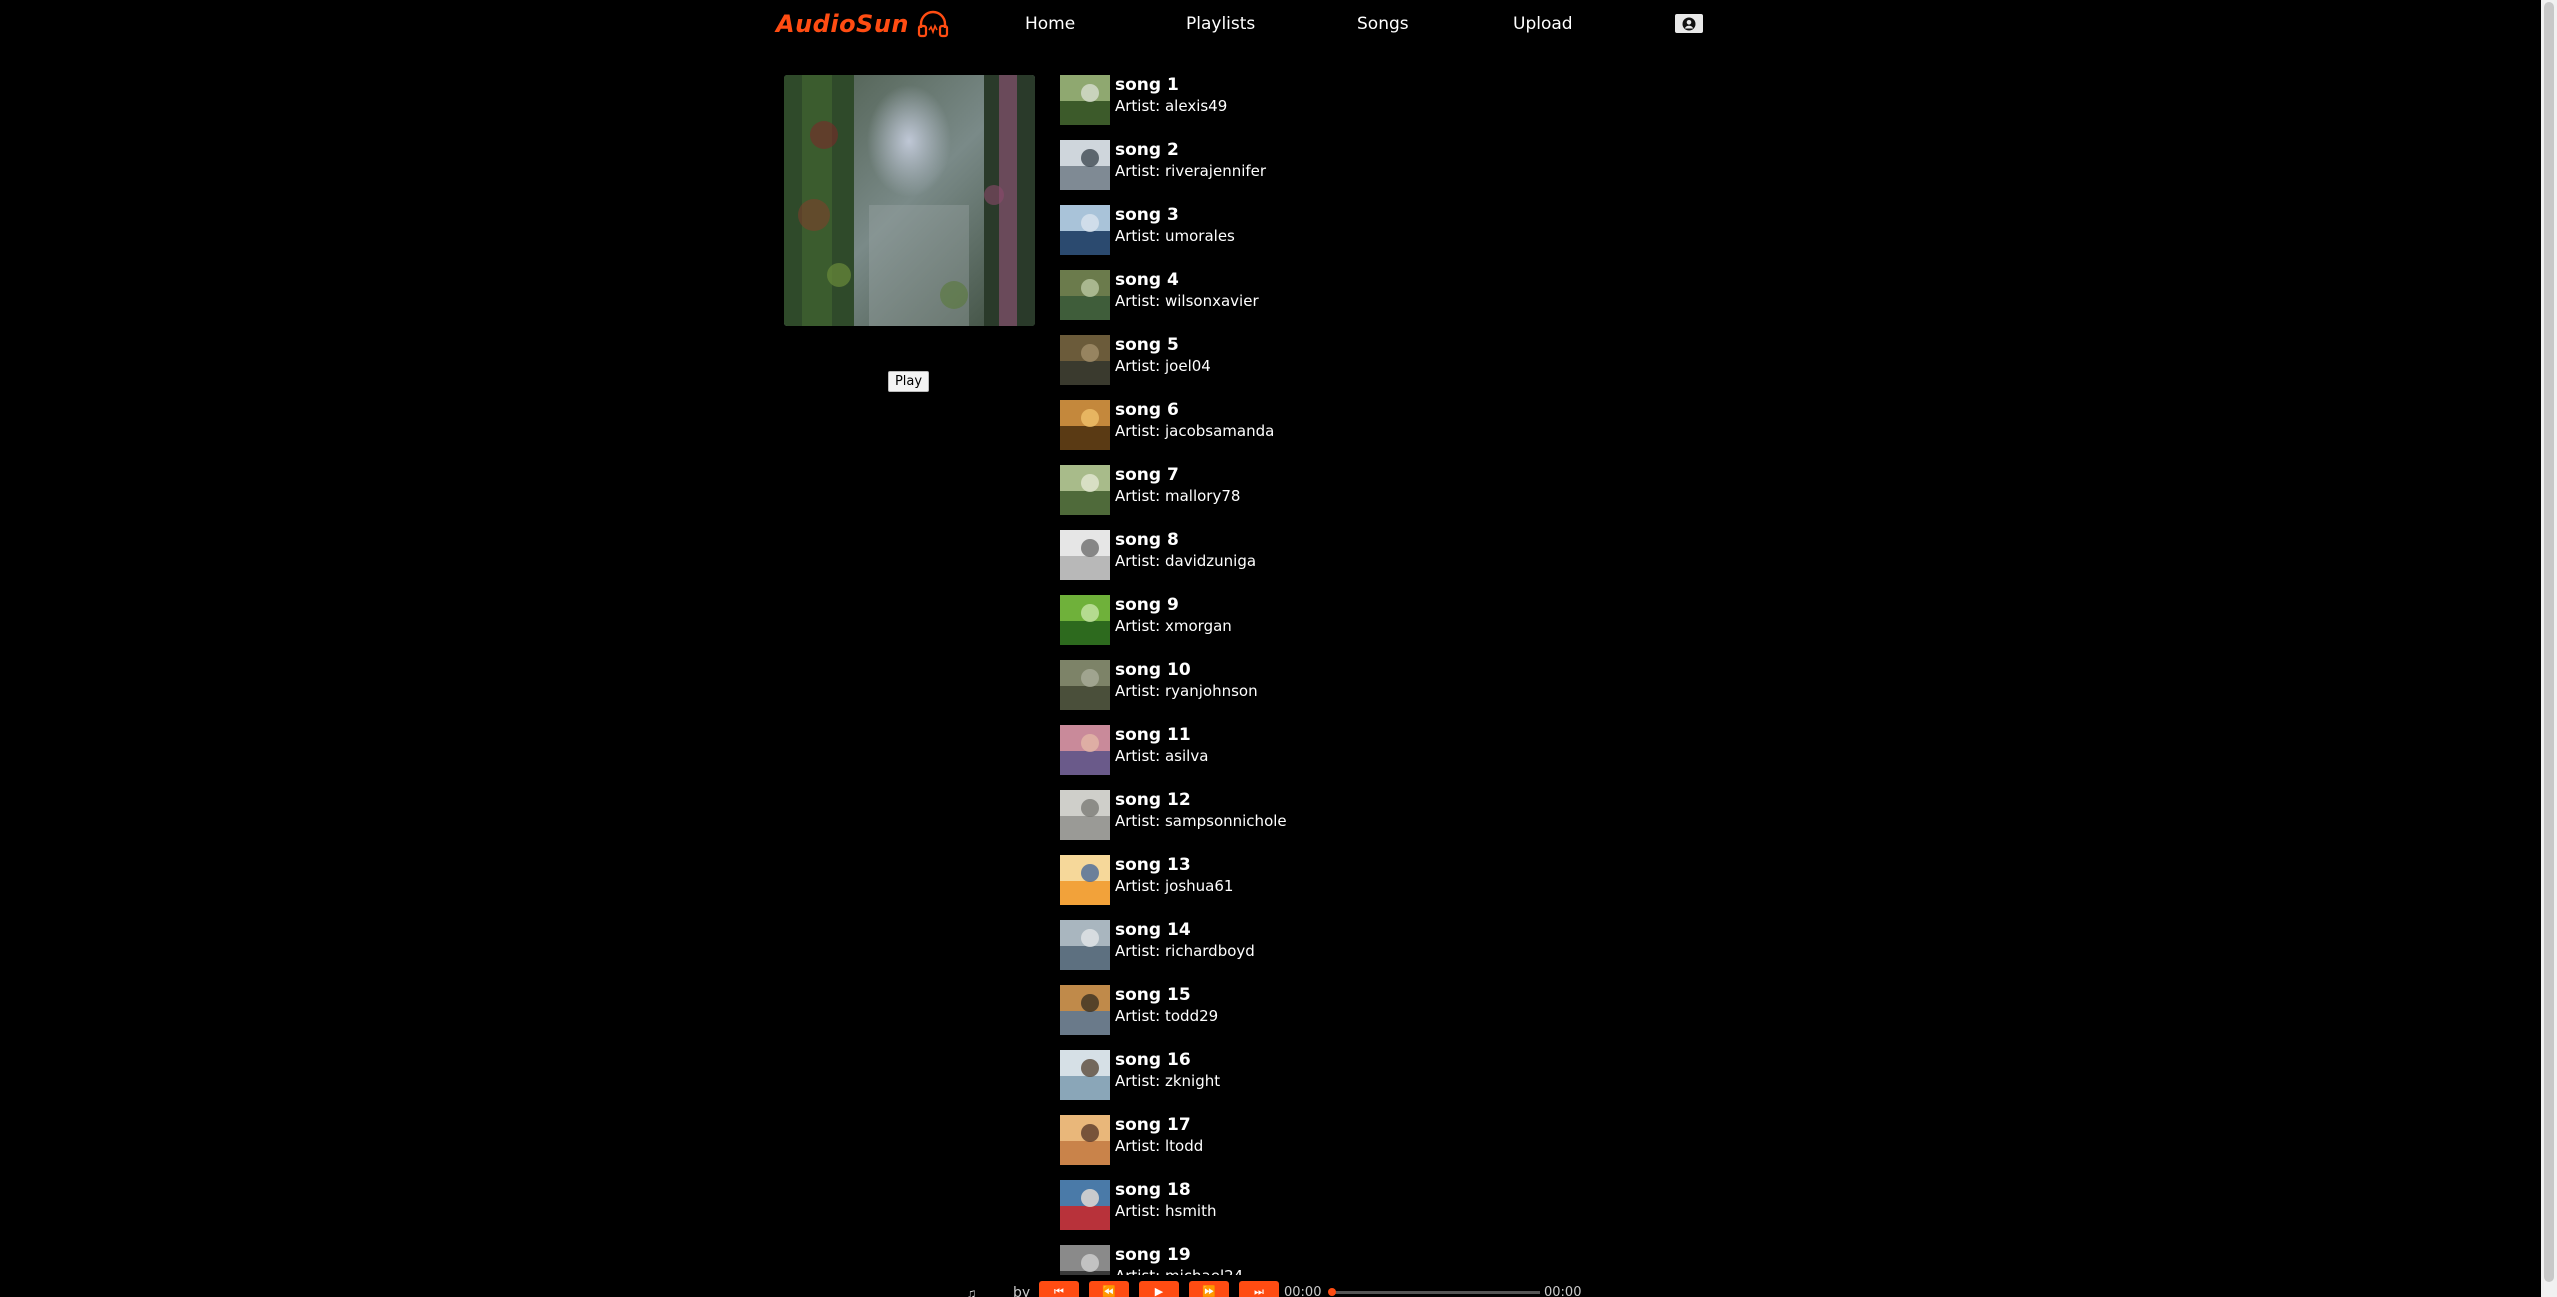 The width and height of the screenshot is (2557, 1297). Describe the element at coordinates (1147, 345) in the screenshot. I see `song-title: song 5` at that location.